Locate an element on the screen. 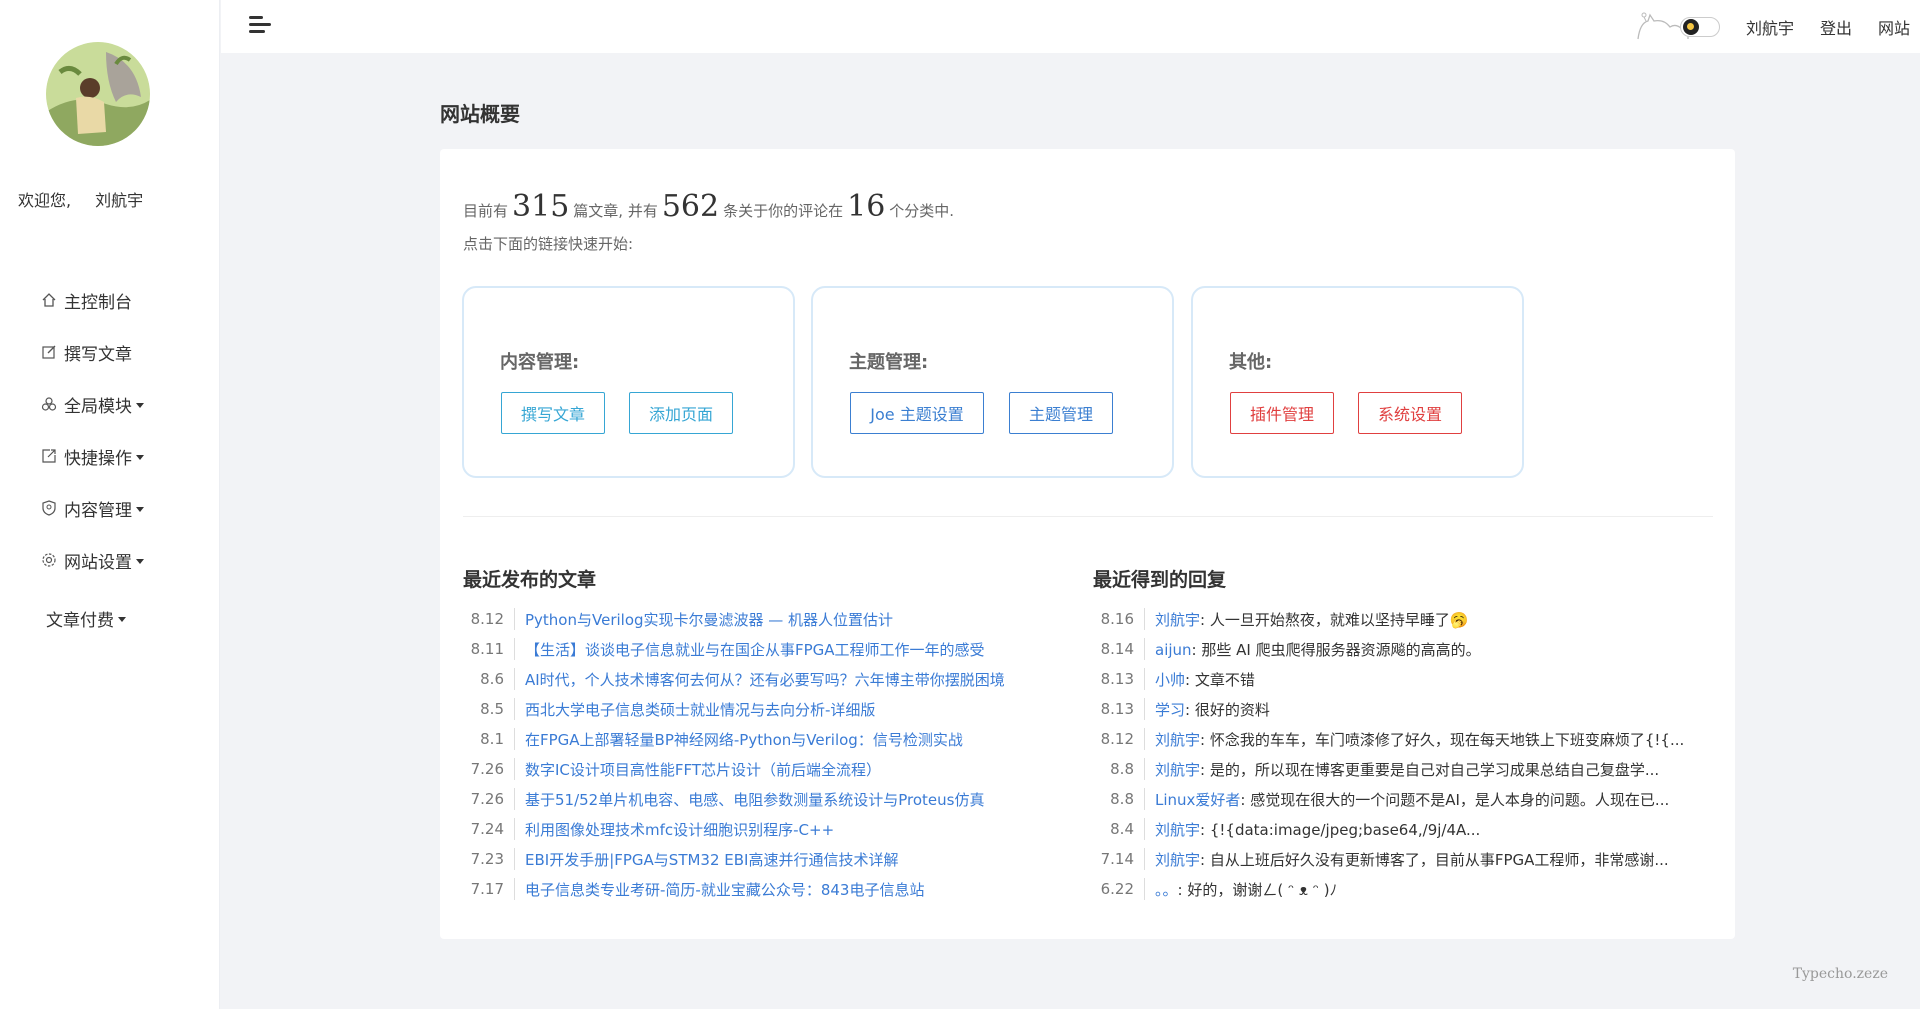  sidebar-item-label: 撰写文章 is located at coordinates (98, 354).